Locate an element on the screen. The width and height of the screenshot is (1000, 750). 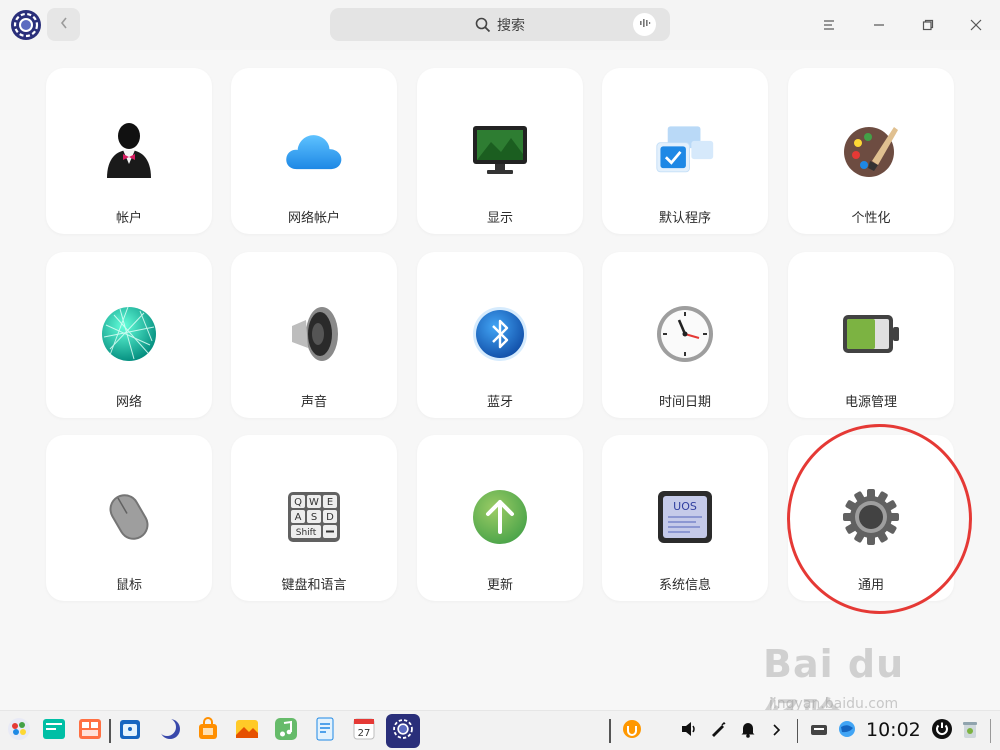
tile-label: 显示 is located at coordinates (499, 218).